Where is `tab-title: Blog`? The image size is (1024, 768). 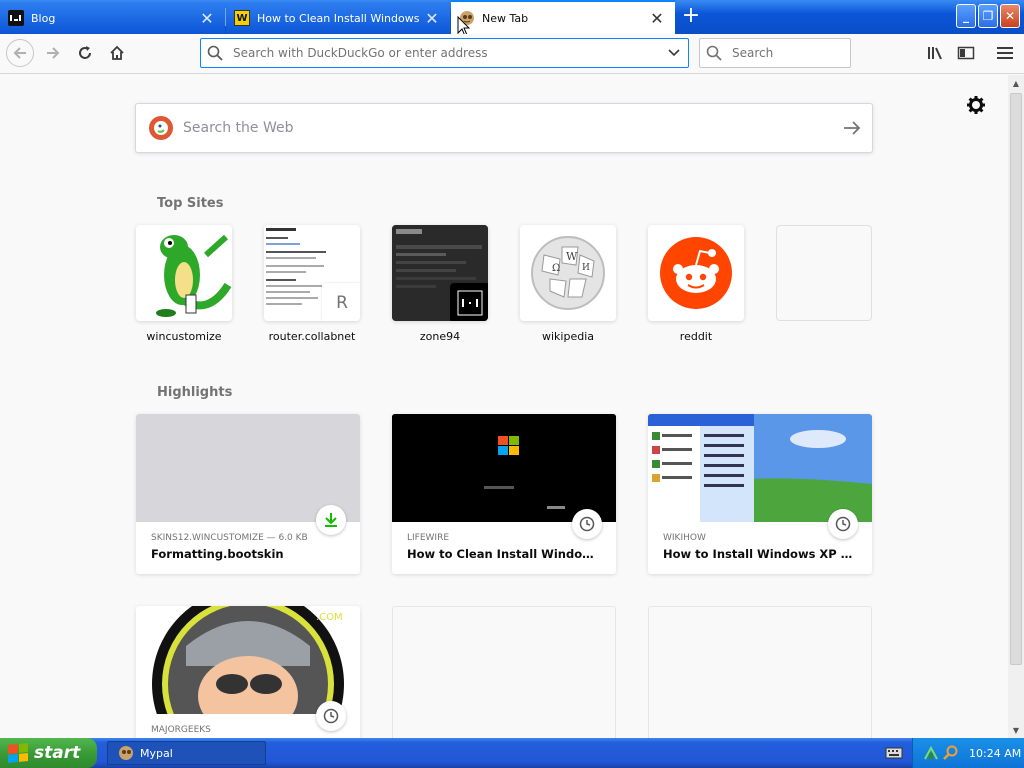 tab-title: Blog is located at coordinates (43, 18).